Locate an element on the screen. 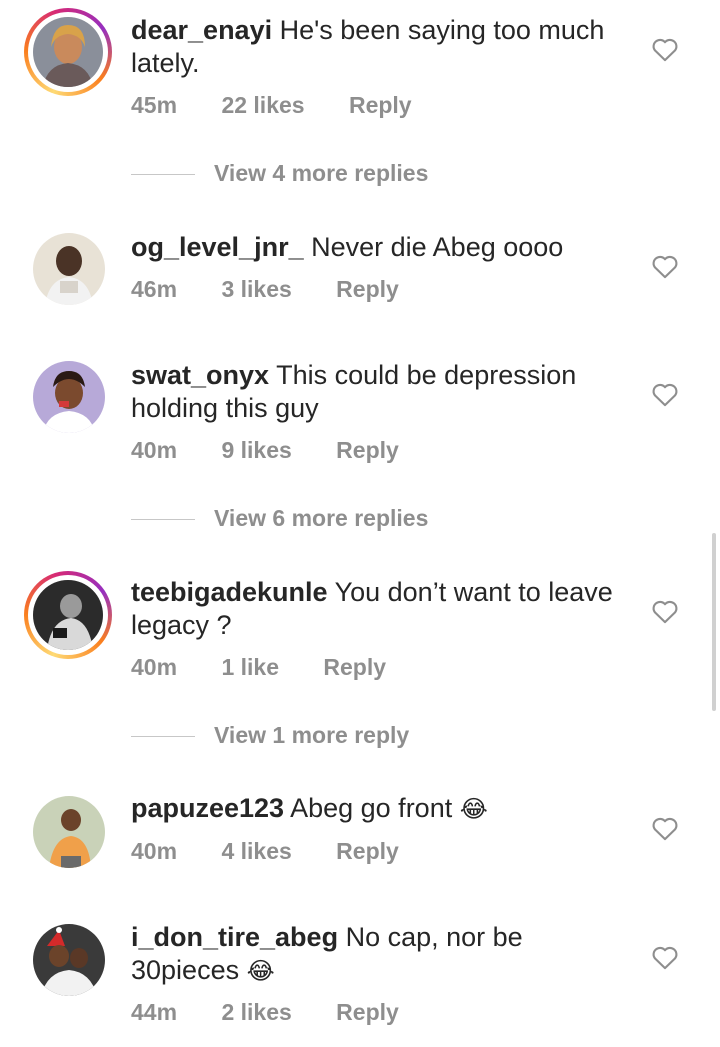  likes-count: 2 likes is located at coordinates (256, 1012).